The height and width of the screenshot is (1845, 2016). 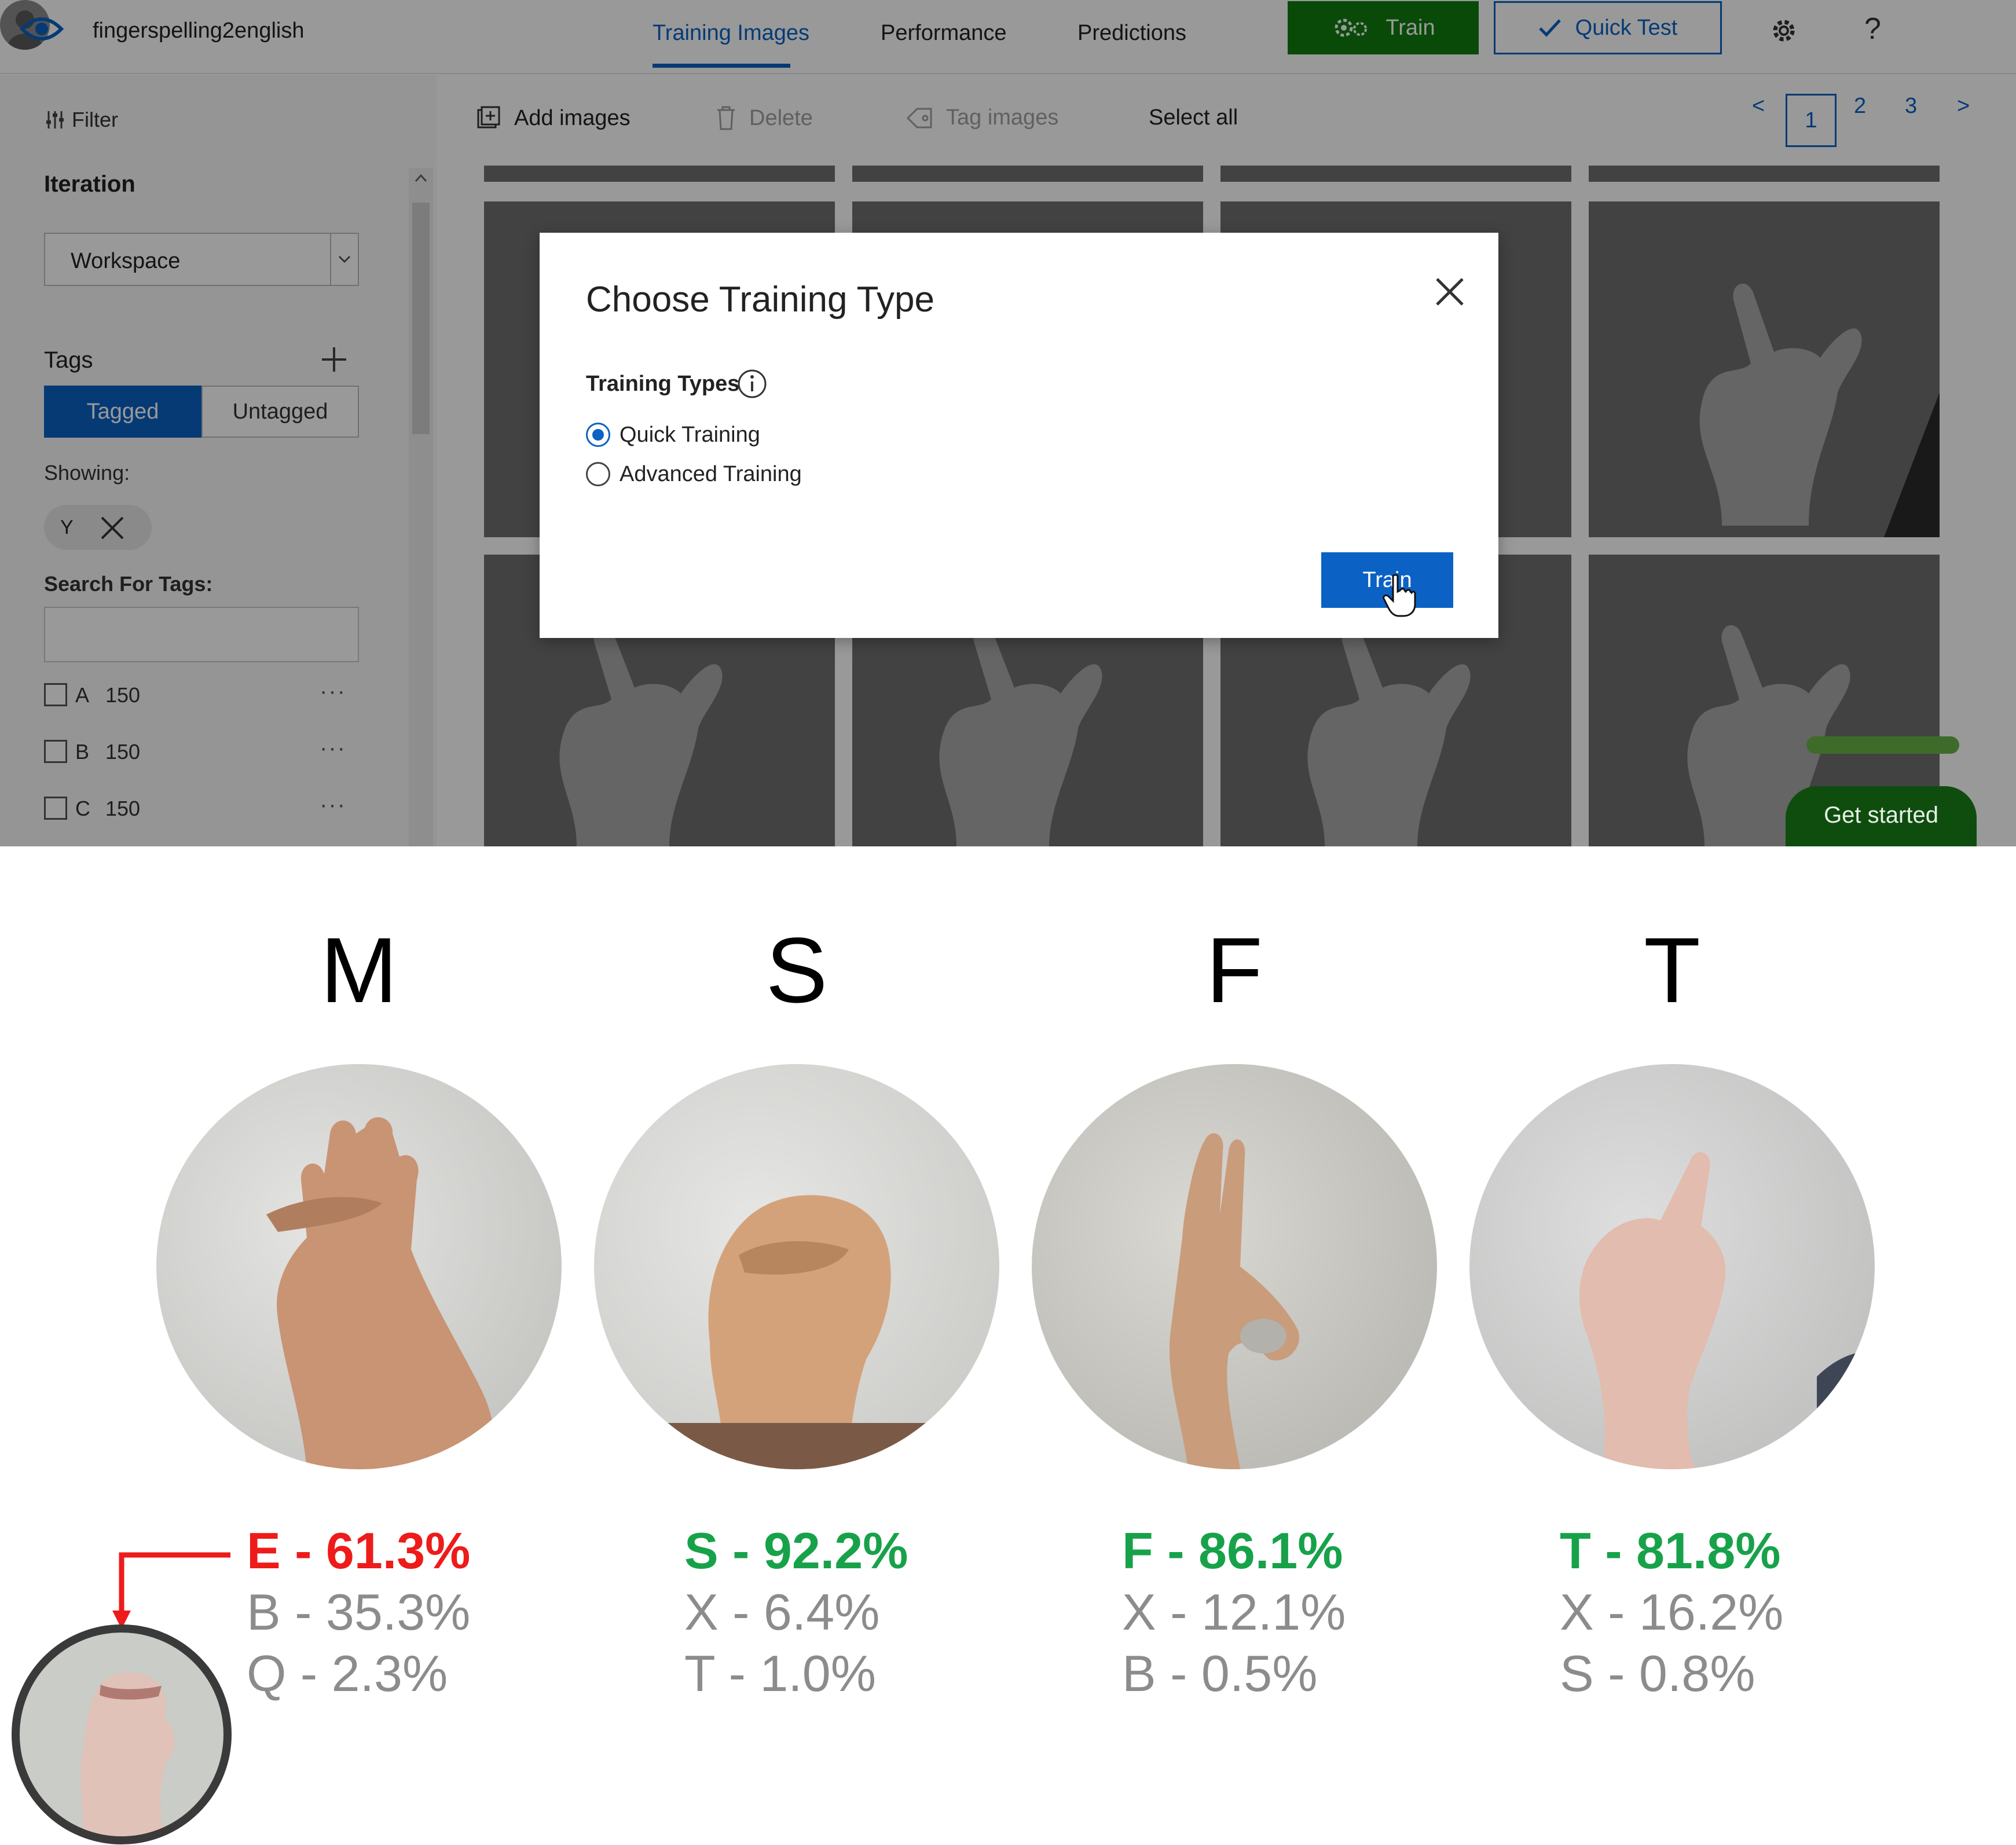 What do you see at coordinates (1234, 1301) in the screenshot?
I see `hand-f-image` at bounding box center [1234, 1301].